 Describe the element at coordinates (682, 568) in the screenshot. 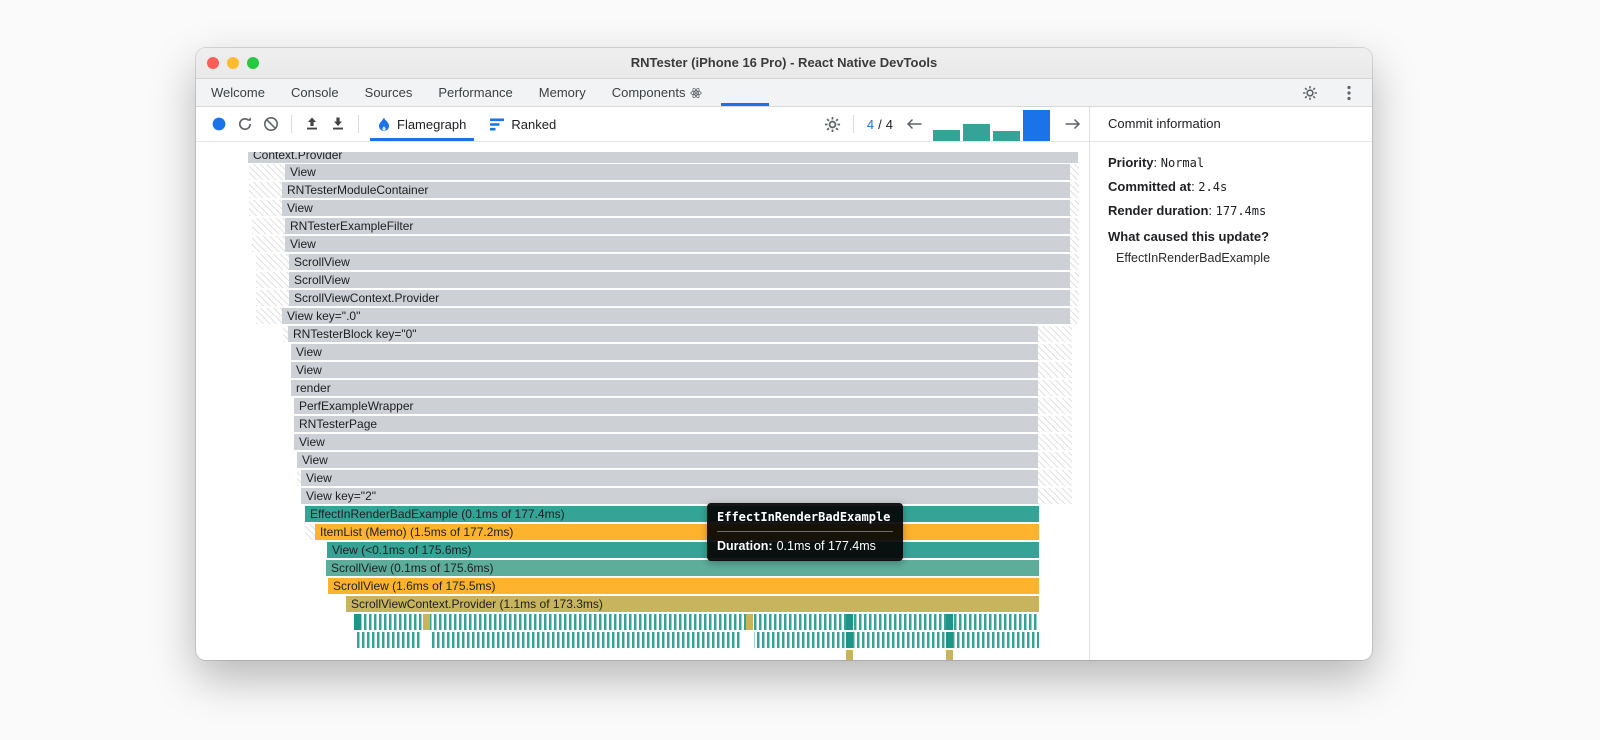

I see `flame-bar: ScrollView (0.1ms of 175.6ms)` at that location.